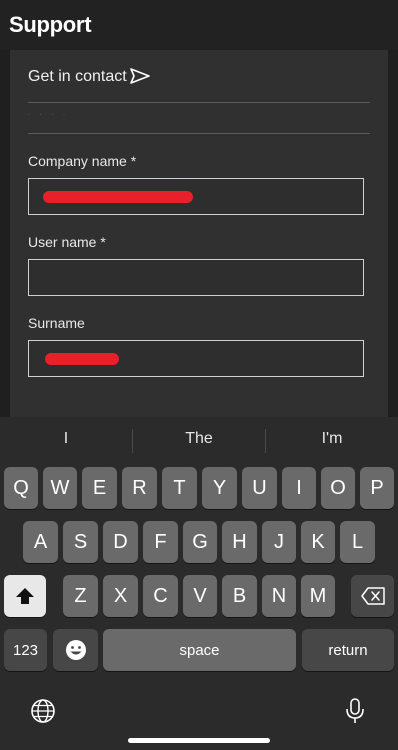 The width and height of the screenshot is (398, 750). What do you see at coordinates (377, 488) in the screenshot?
I see `key-p: P` at bounding box center [377, 488].